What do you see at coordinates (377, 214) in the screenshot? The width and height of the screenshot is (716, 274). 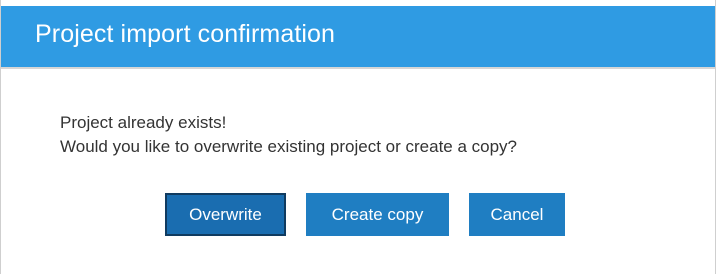 I see `create-copy-button: Create copy` at bounding box center [377, 214].